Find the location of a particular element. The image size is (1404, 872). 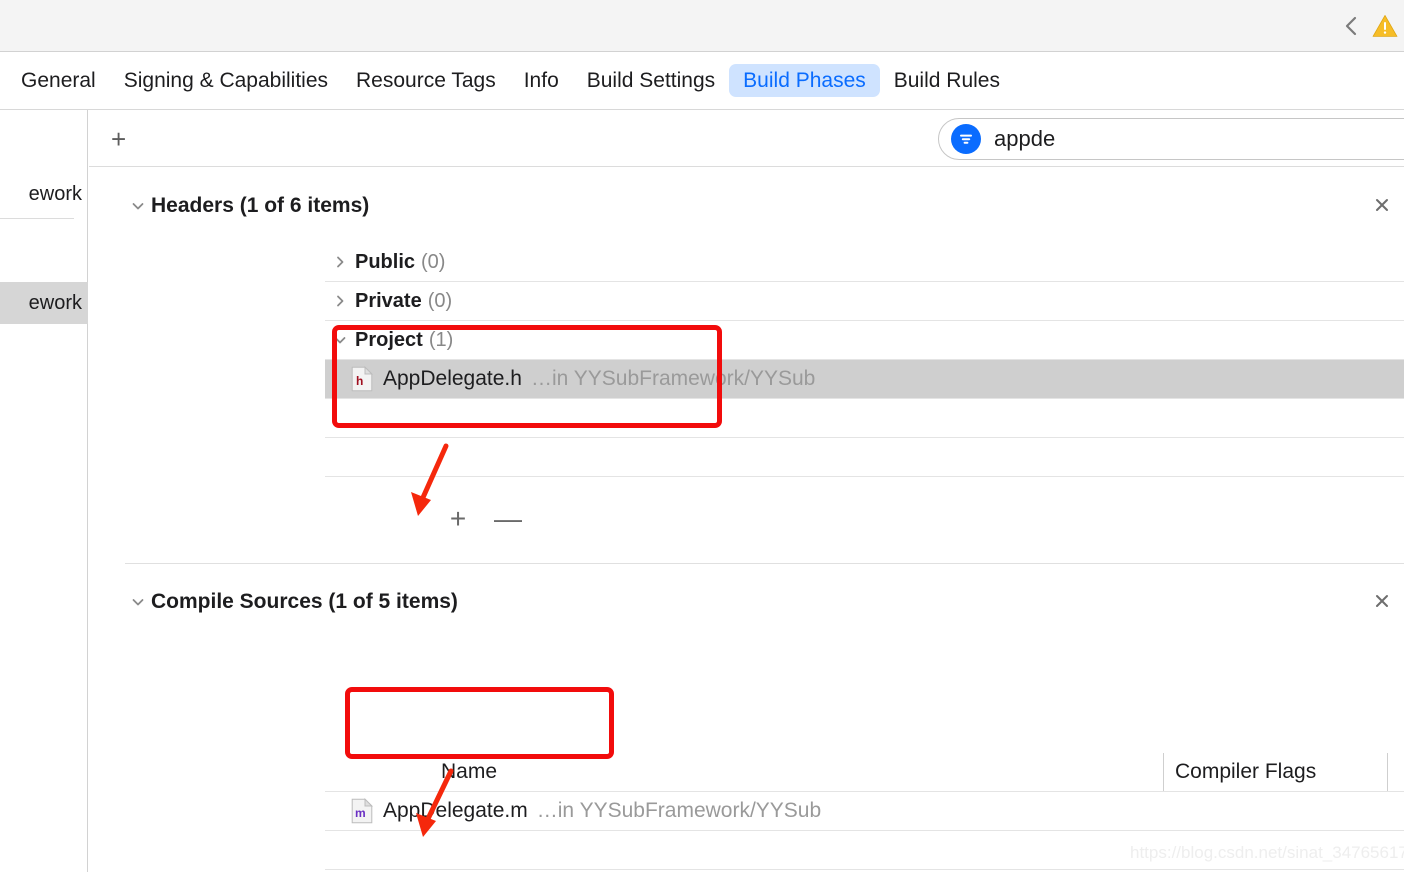

remove-header-button: — is located at coordinates (508, 519).